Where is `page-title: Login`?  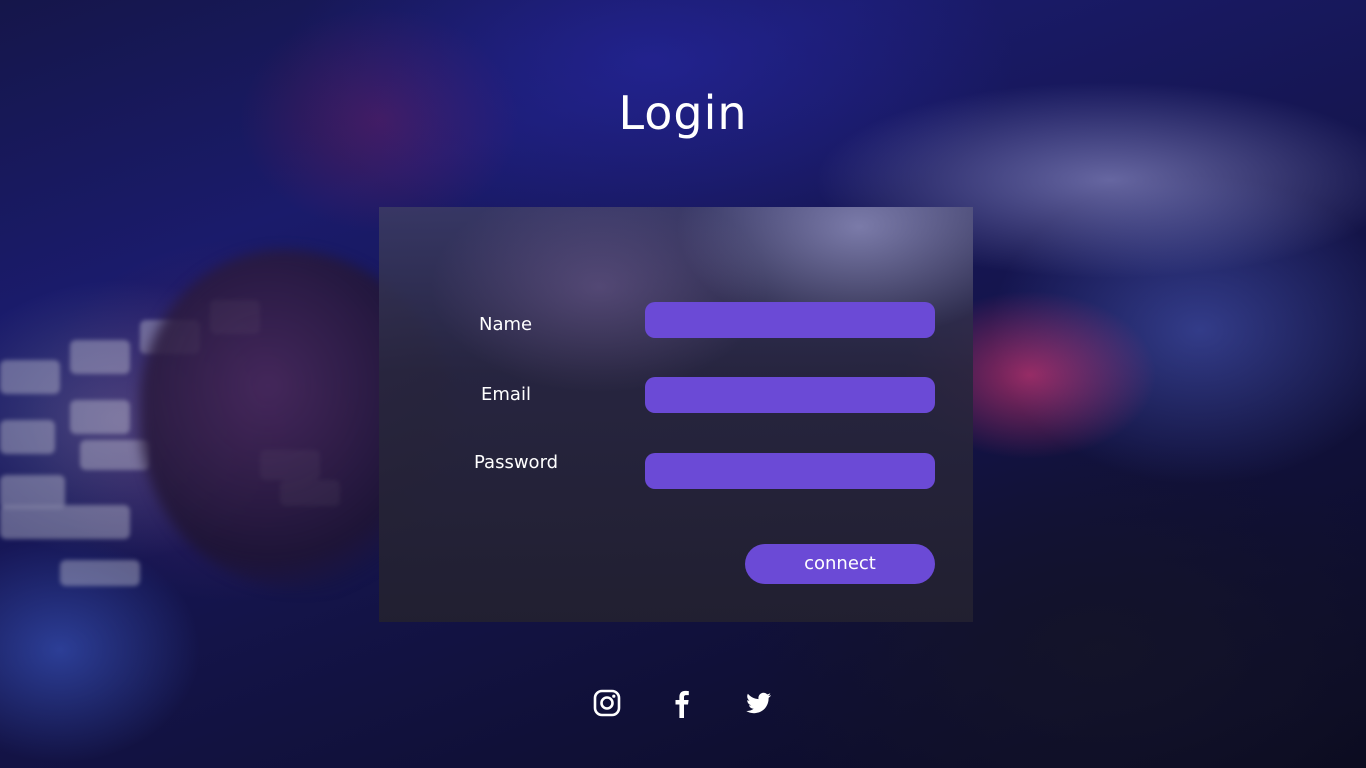 page-title: Login is located at coordinates (683, 113).